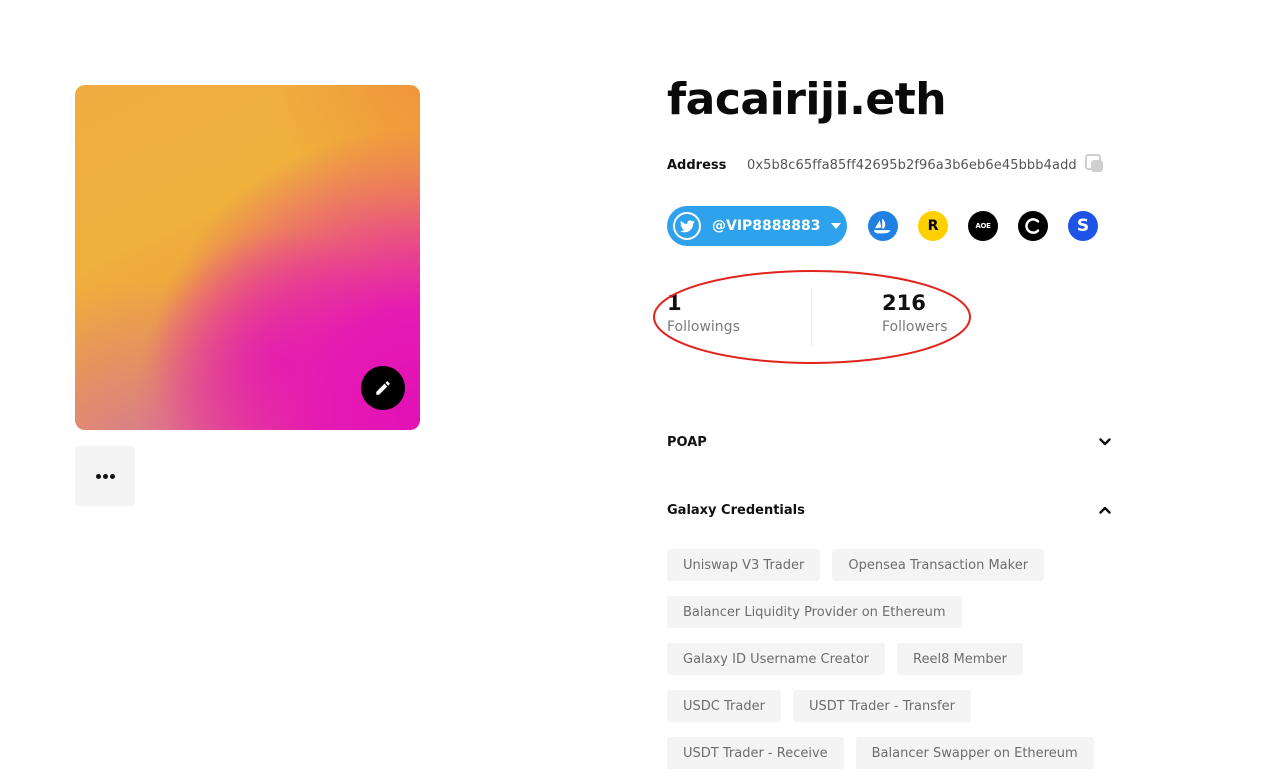  I want to click on opensea-icon, so click(883, 226).